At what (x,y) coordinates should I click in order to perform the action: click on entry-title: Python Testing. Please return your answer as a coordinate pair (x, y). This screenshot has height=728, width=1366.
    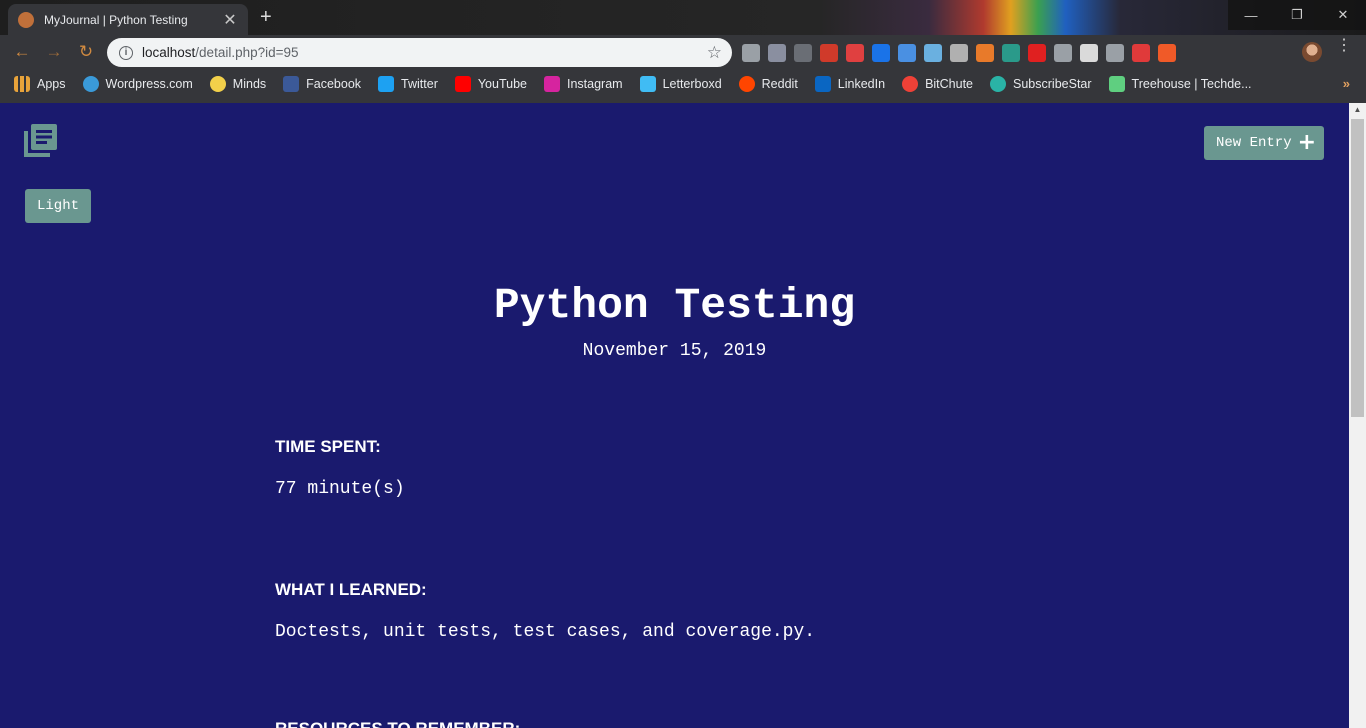
    Looking at the image, I should click on (674, 305).